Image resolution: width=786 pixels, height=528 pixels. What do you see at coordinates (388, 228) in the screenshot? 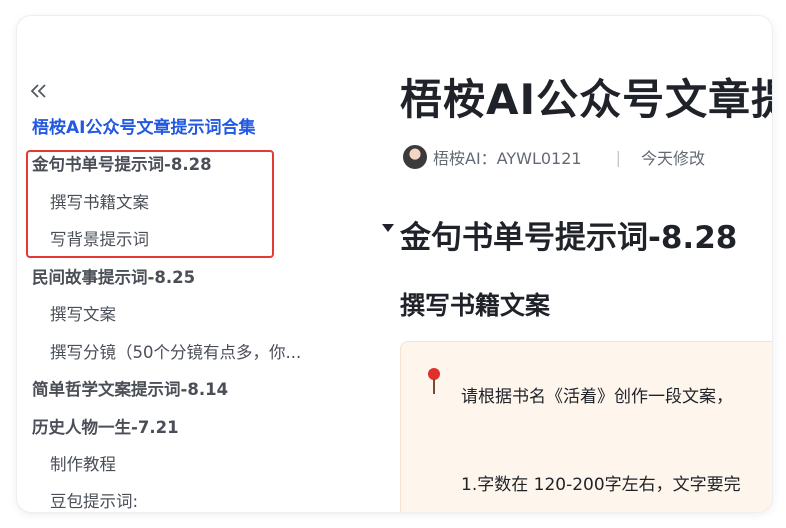
I see `collapse-triangle-icon` at bounding box center [388, 228].